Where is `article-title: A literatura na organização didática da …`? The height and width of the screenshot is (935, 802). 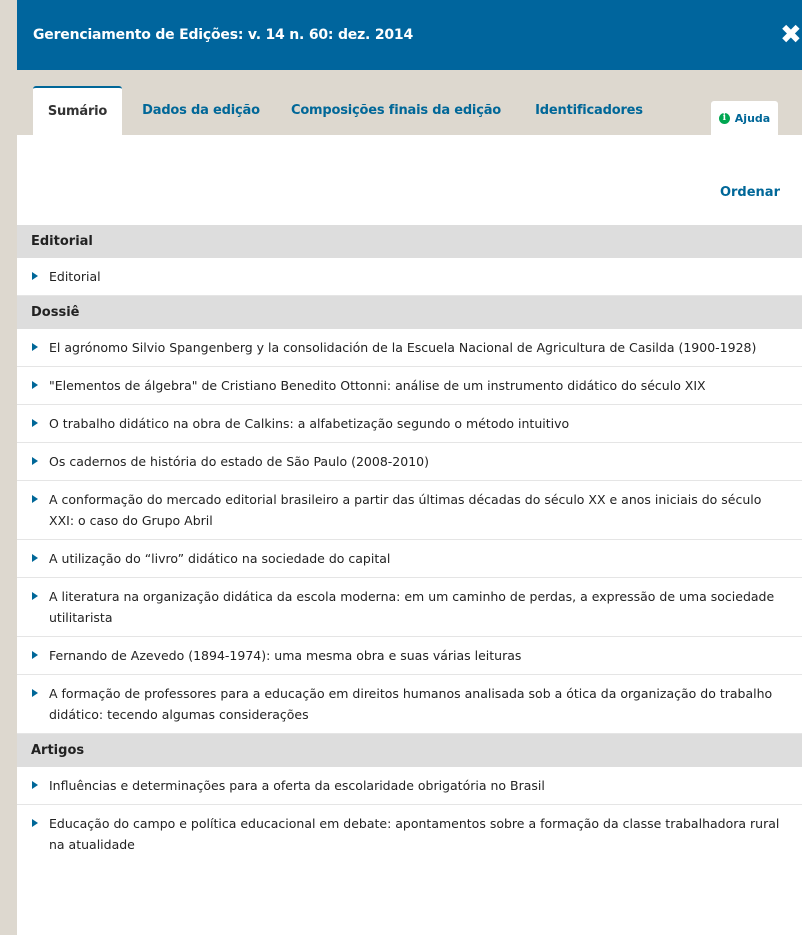
article-title: A literatura na organização didática da … is located at coordinates (412, 607).